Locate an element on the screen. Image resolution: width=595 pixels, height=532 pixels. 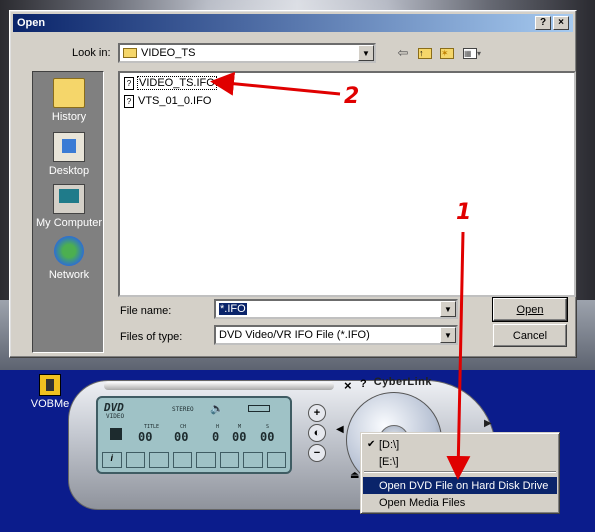
menu-item-label: [E:\] is located at coordinates (389, 461).